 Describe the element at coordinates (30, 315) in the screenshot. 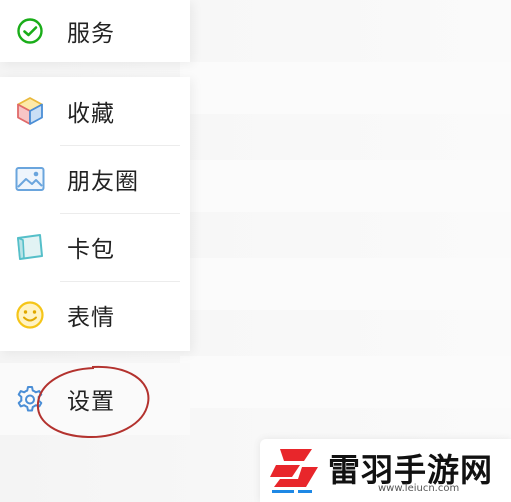

I see `smiley-icon` at that location.